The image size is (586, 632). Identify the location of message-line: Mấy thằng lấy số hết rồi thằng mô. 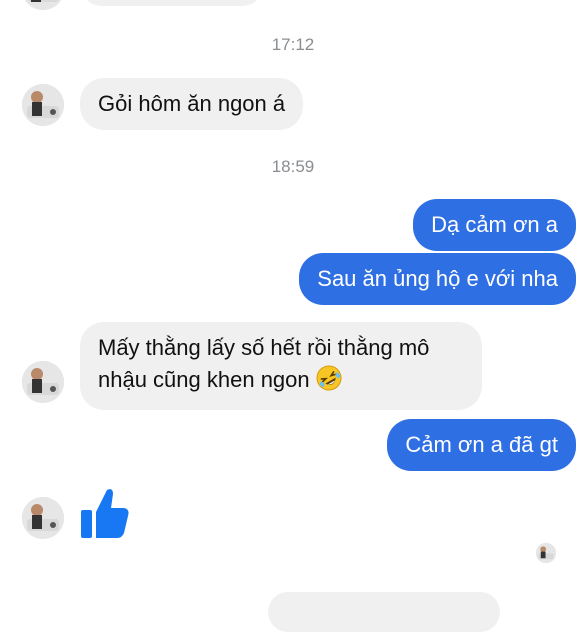
(264, 347).